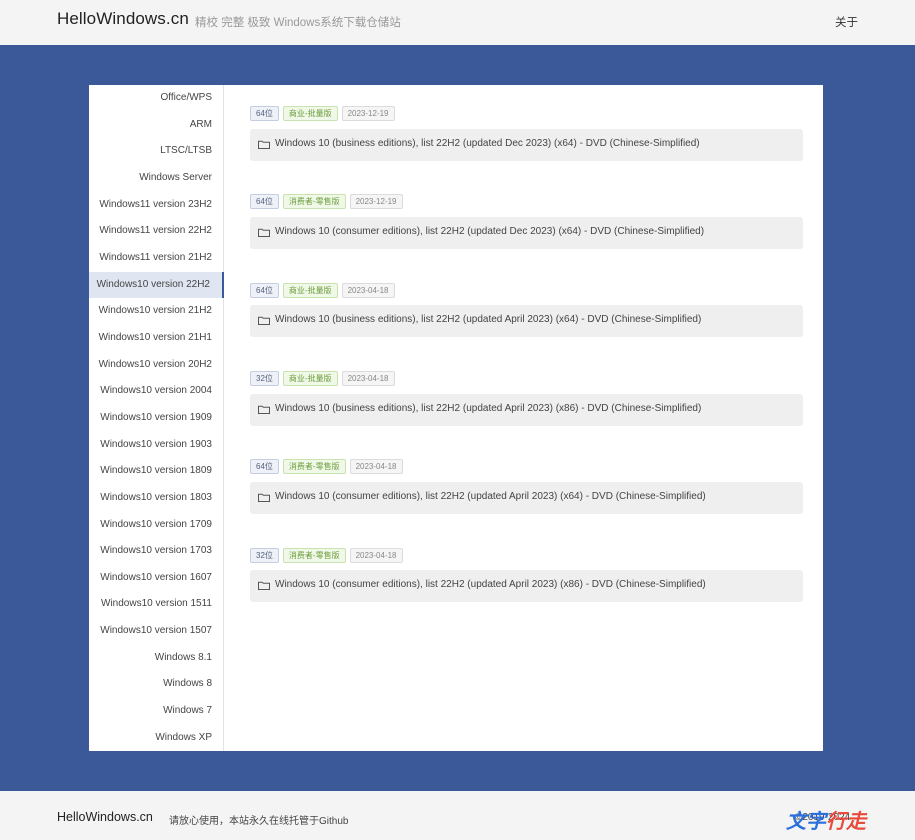 This screenshot has width=915, height=840. I want to click on sidebar-item-win7: Windows 7, so click(156, 711).